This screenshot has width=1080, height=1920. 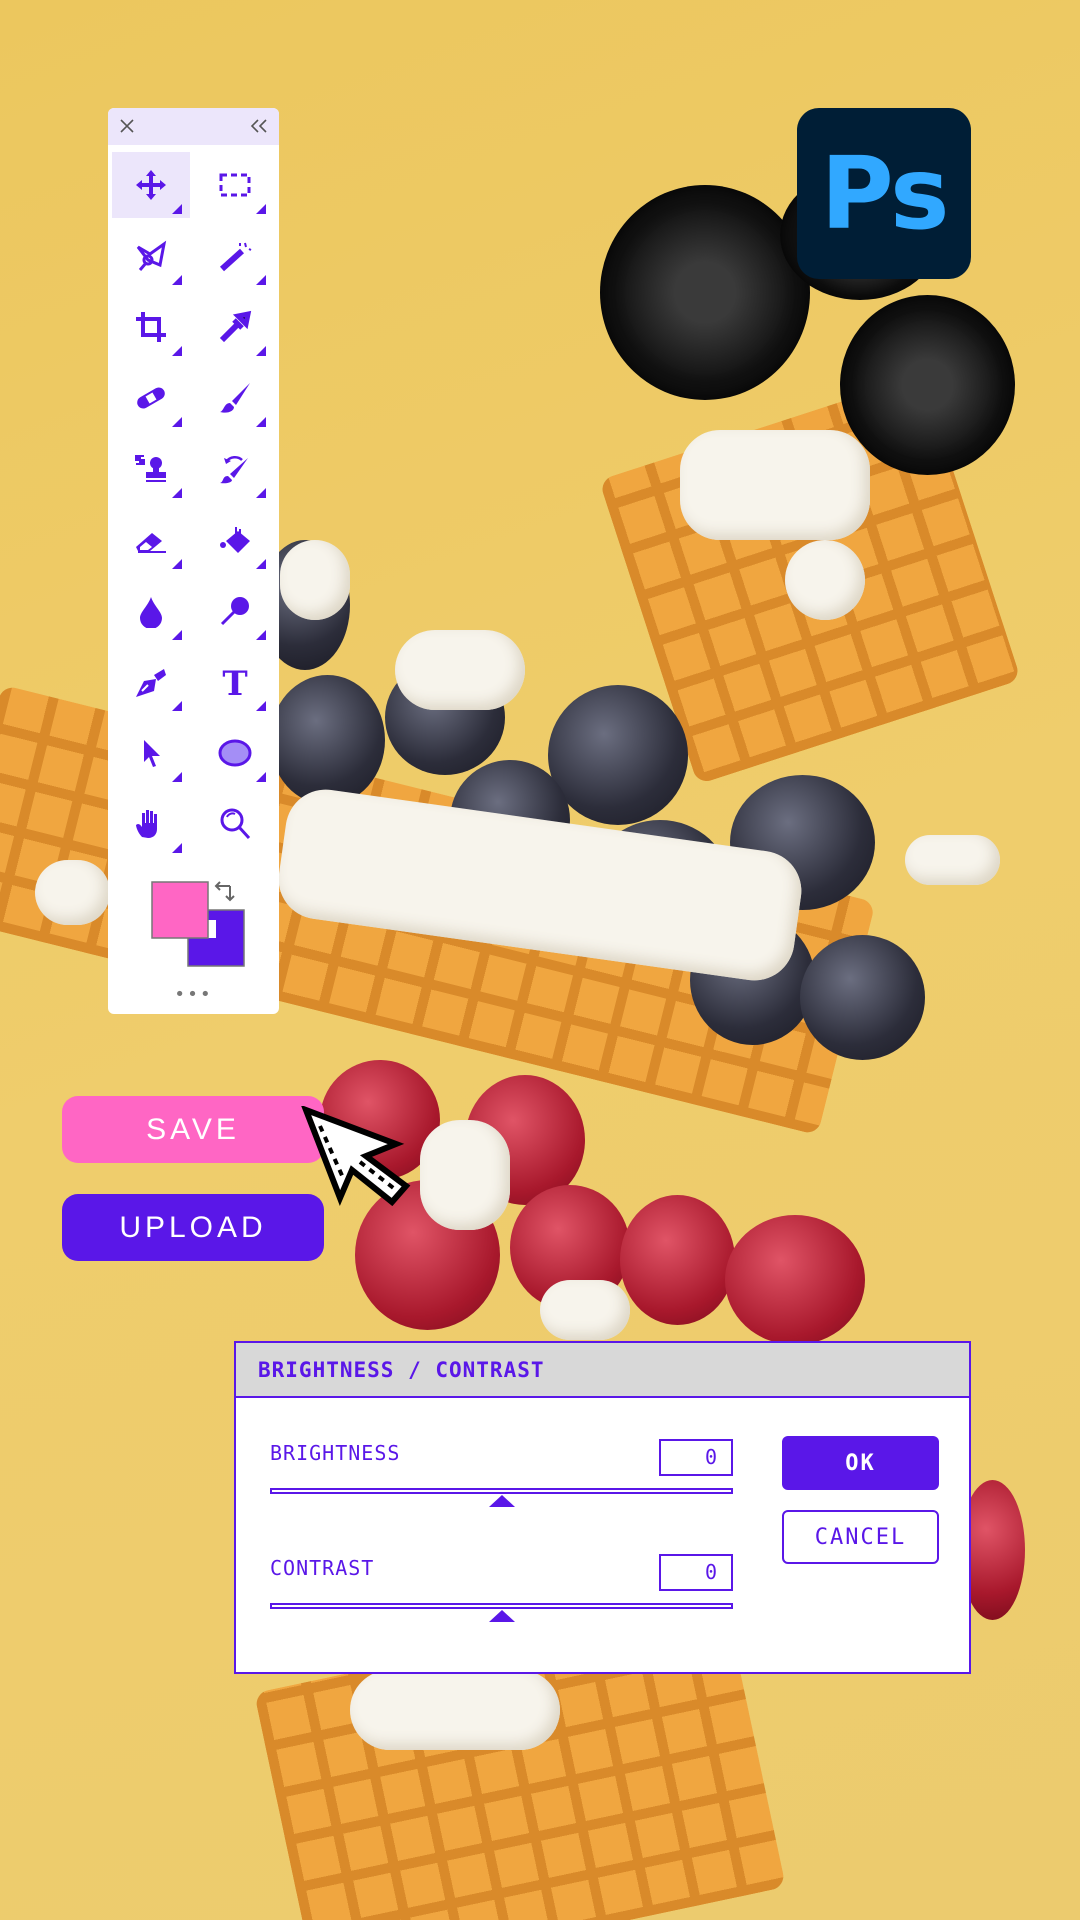 I want to click on tool-blur, so click(x=151, y=611).